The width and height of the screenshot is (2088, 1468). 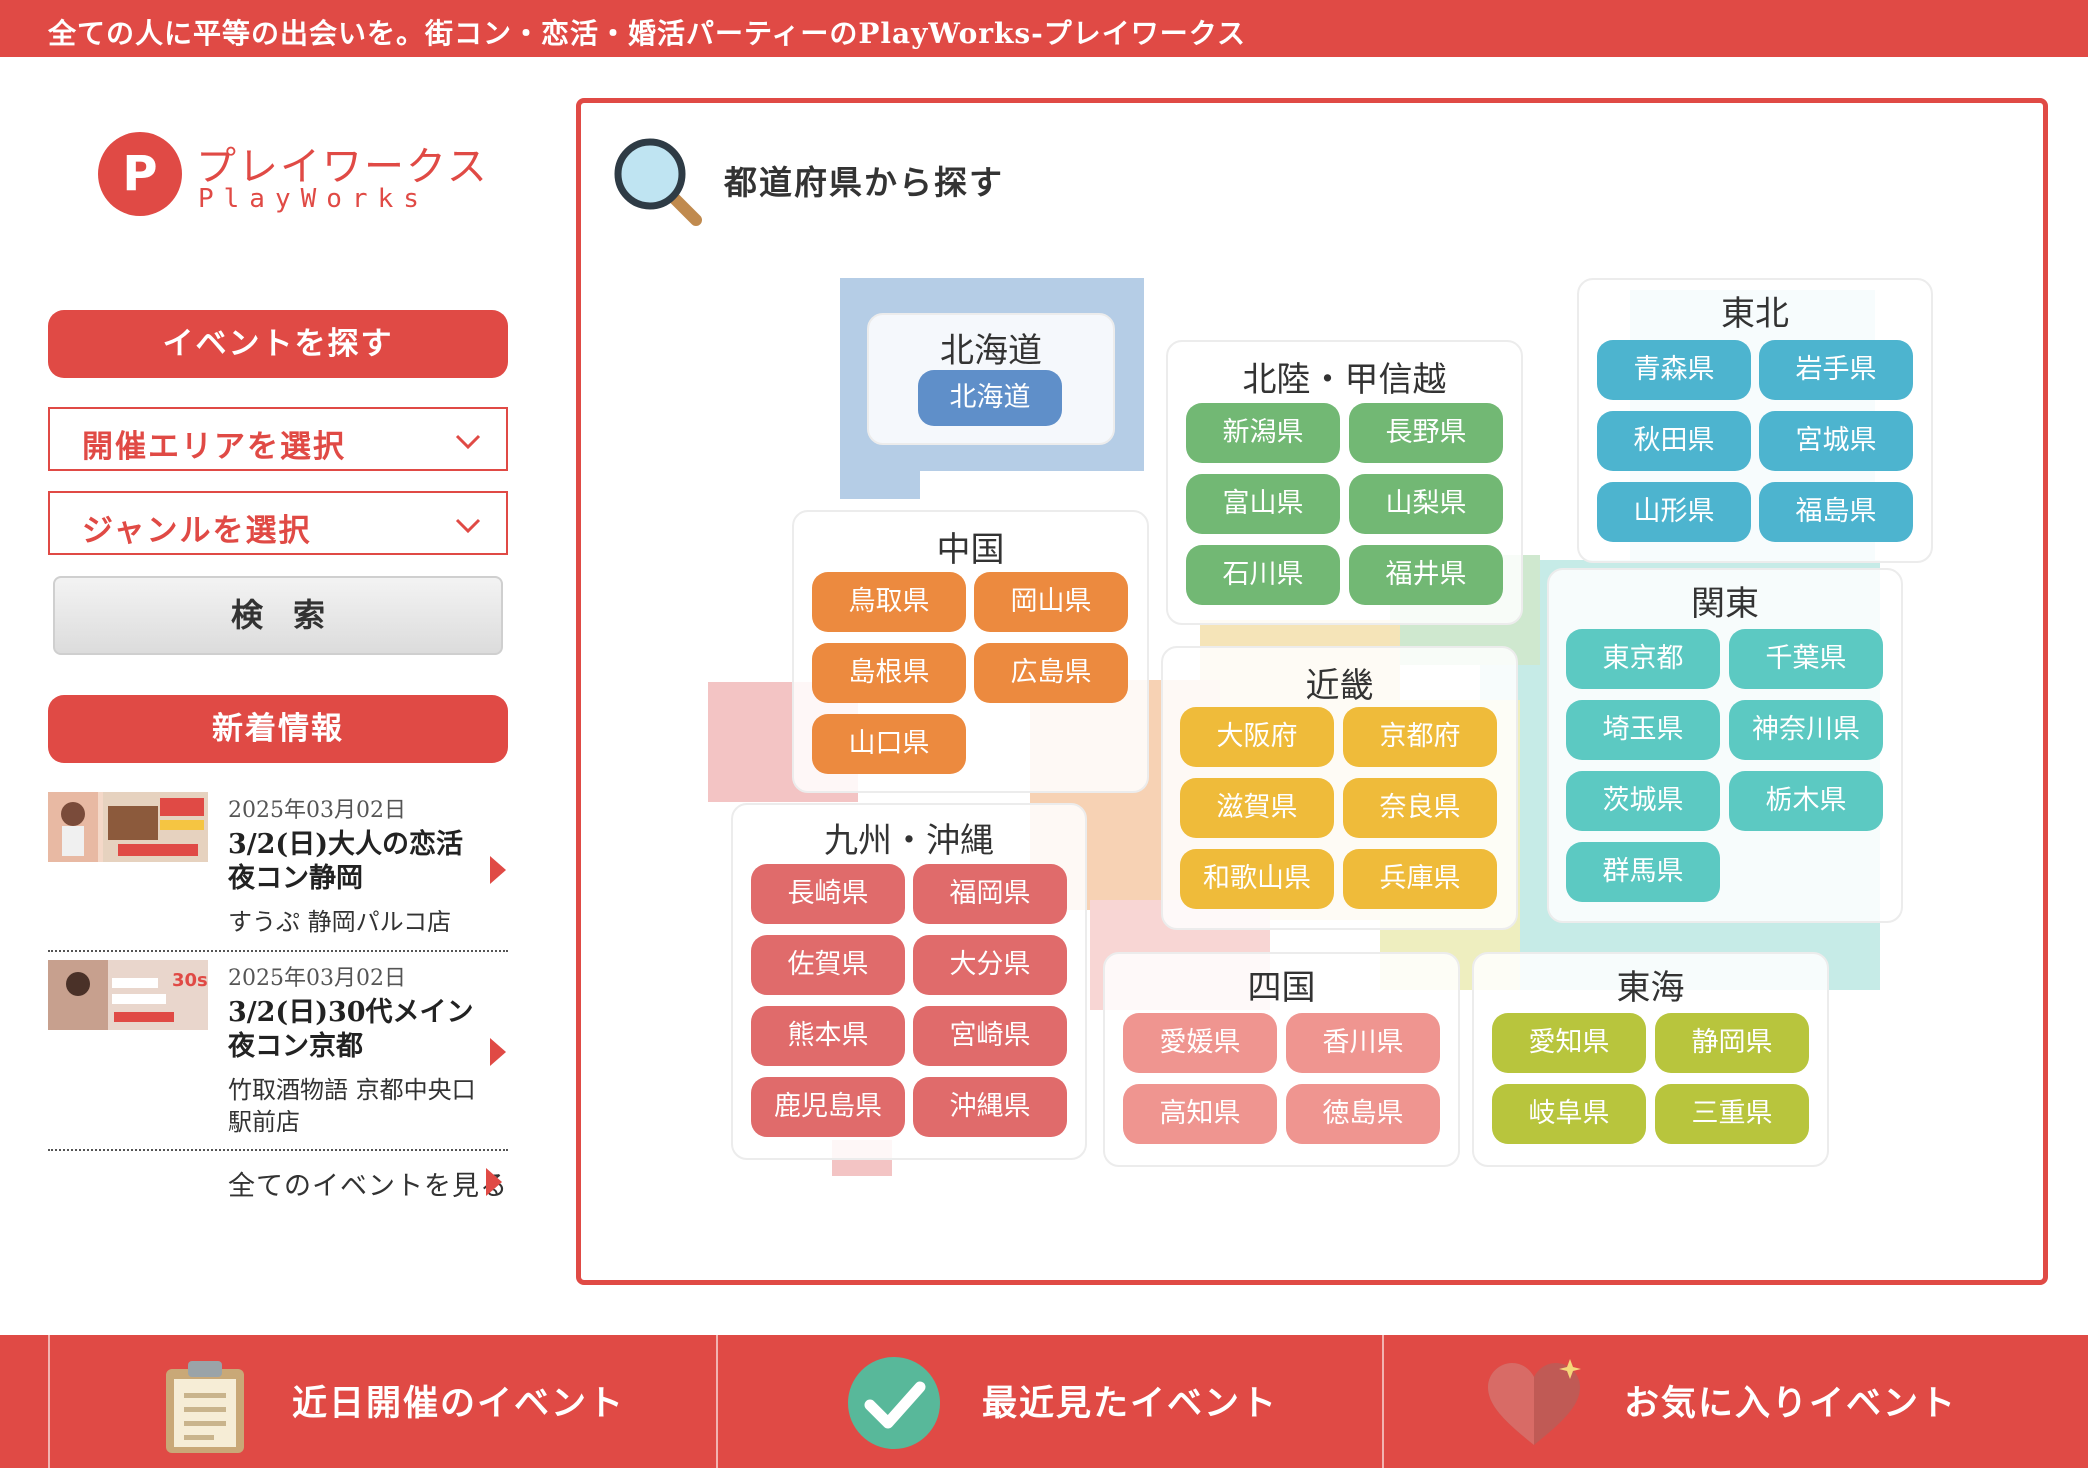 I want to click on region-title: 関東, so click(x=1725, y=604).